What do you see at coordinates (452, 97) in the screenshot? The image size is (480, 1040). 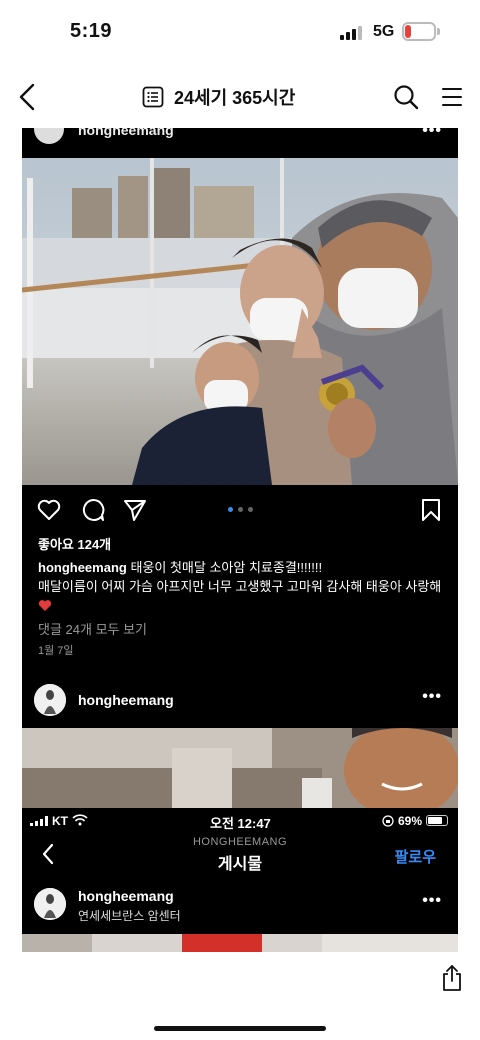 I see `menu-icon` at bounding box center [452, 97].